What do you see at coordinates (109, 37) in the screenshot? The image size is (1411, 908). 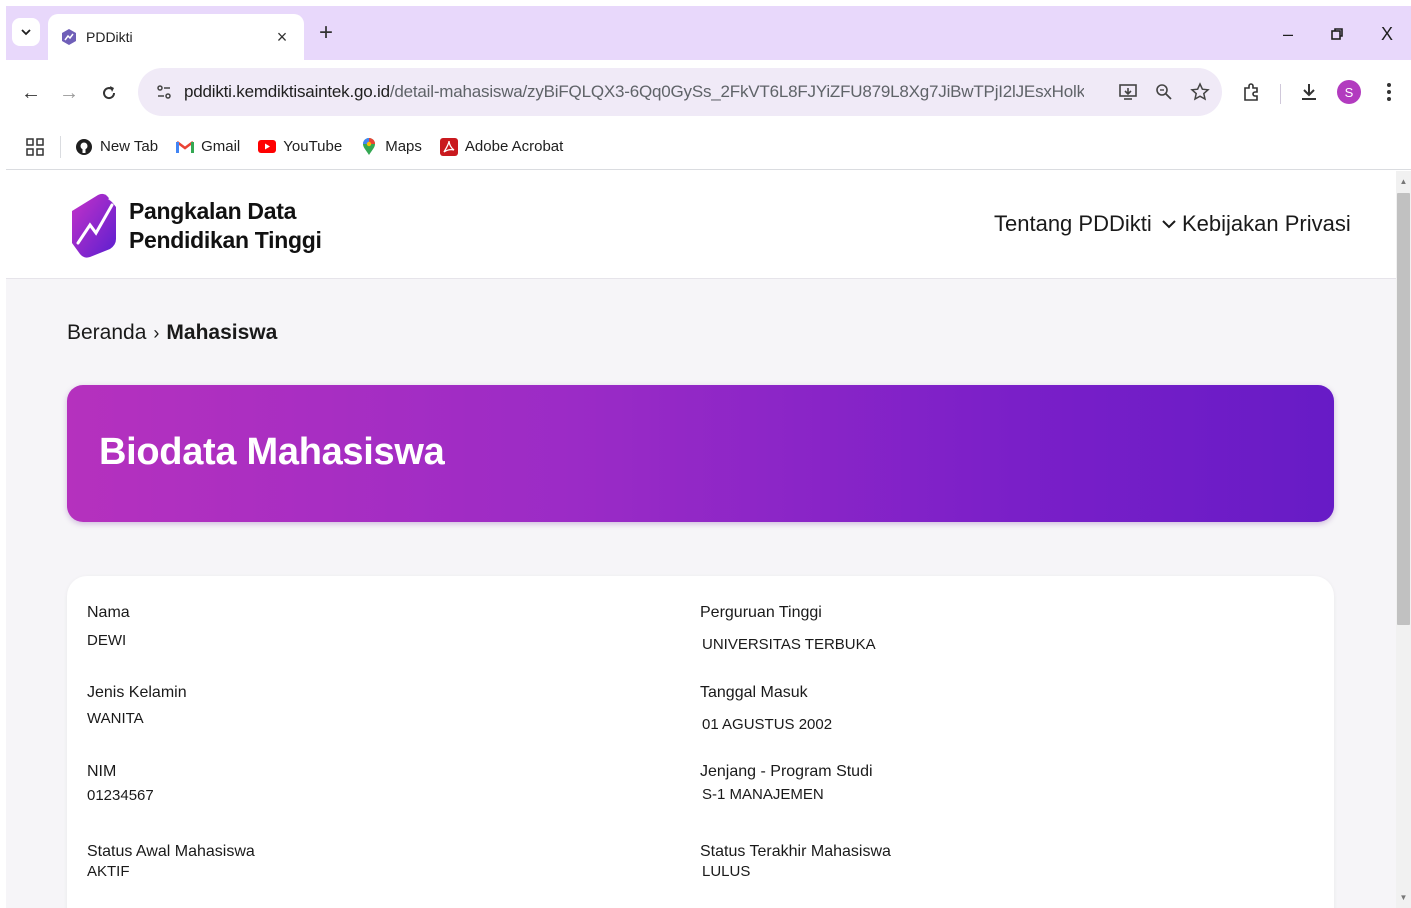 I see `tab-title: PDDikti` at bounding box center [109, 37].